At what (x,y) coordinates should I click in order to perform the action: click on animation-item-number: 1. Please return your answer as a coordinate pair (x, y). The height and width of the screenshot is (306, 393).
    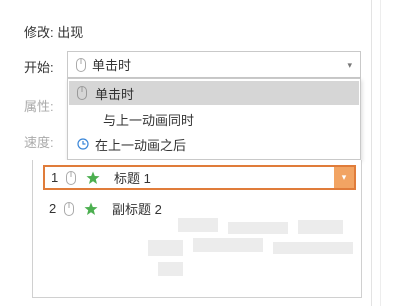
    Looking at the image, I should click on (55, 177).